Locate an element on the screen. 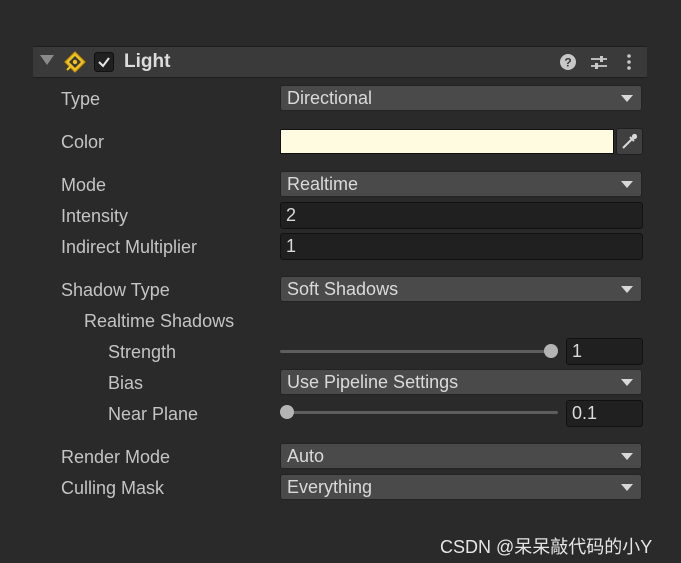  shadow-type-dropdown: Soft Shadows is located at coordinates (461, 289).